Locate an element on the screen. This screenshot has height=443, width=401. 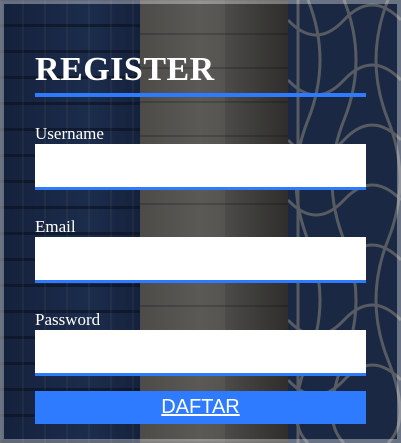
email-label: Email is located at coordinates (55, 226).